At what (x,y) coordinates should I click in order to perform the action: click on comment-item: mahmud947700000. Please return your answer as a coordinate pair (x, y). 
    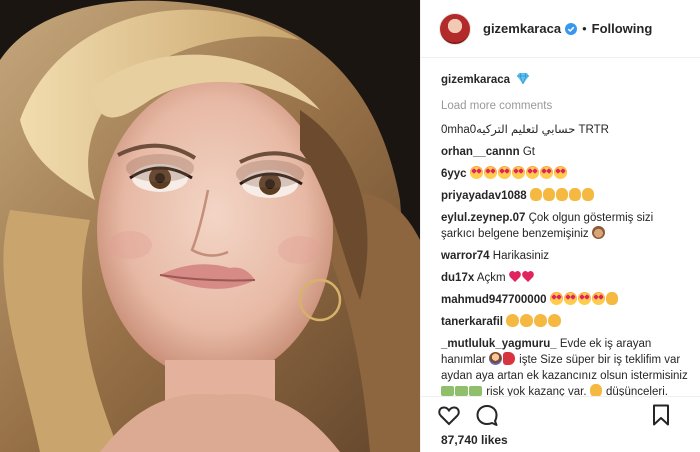
    Looking at the image, I should click on (565, 300).